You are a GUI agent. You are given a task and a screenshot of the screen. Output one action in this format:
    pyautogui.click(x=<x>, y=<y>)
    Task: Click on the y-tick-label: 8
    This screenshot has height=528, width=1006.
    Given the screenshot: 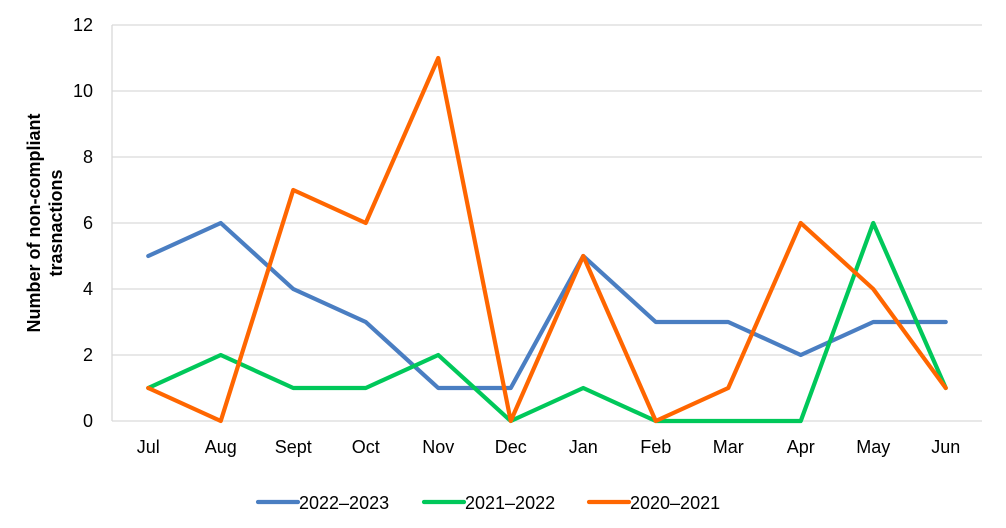 What is the action you would take?
    pyautogui.click(x=88, y=157)
    